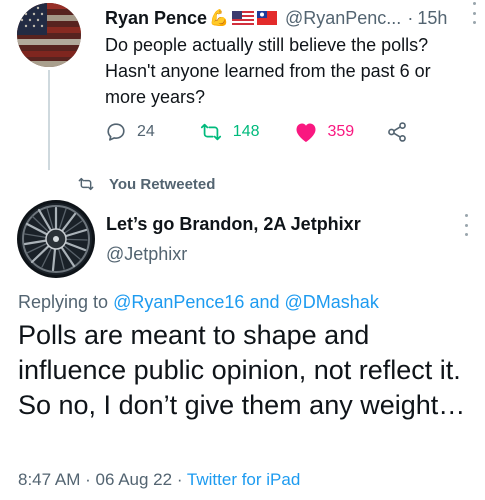 This screenshot has height=500, width=485. What do you see at coordinates (266, 18) in the screenshot?
I see `taiwan-flag-icon` at bounding box center [266, 18].